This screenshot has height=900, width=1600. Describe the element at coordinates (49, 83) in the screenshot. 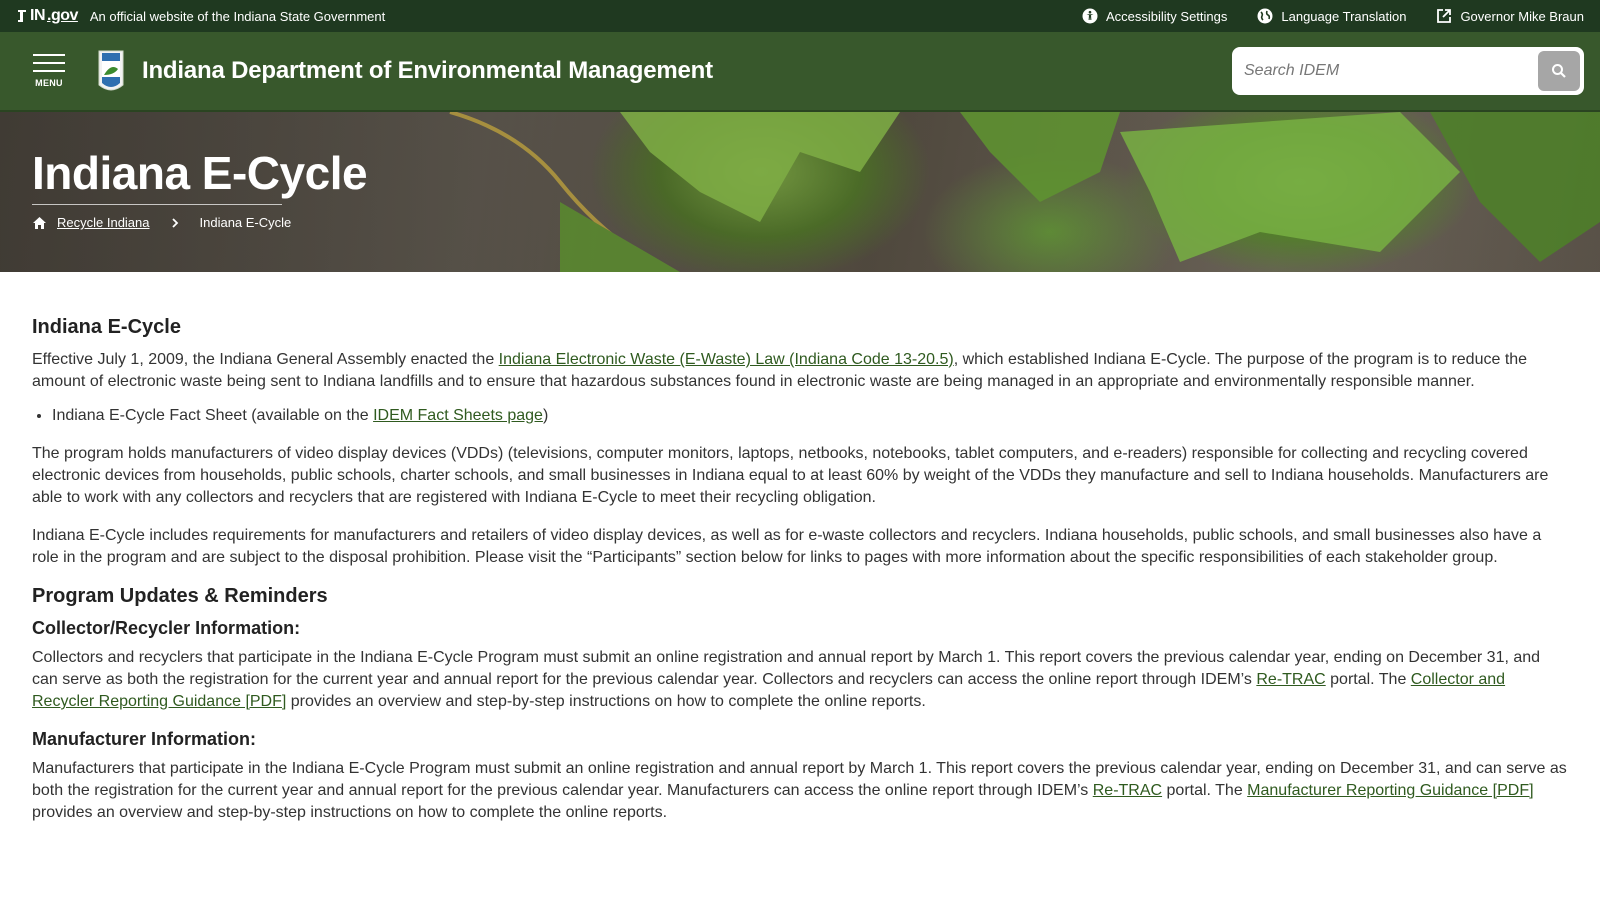

I see `menu-label: MENU` at that location.